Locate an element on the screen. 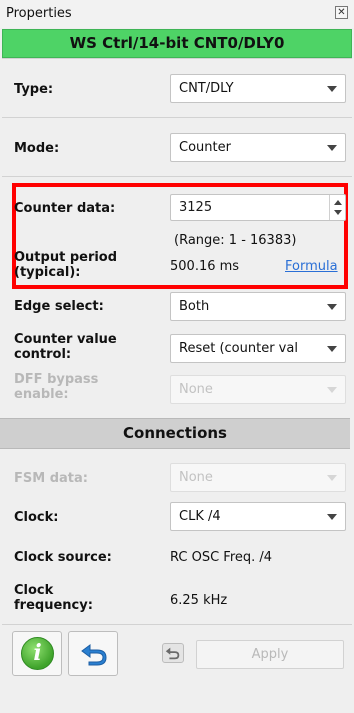 This screenshot has width=354, height=713. dff-bypass-label: DFF bypass enable: is located at coordinates (56, 387).